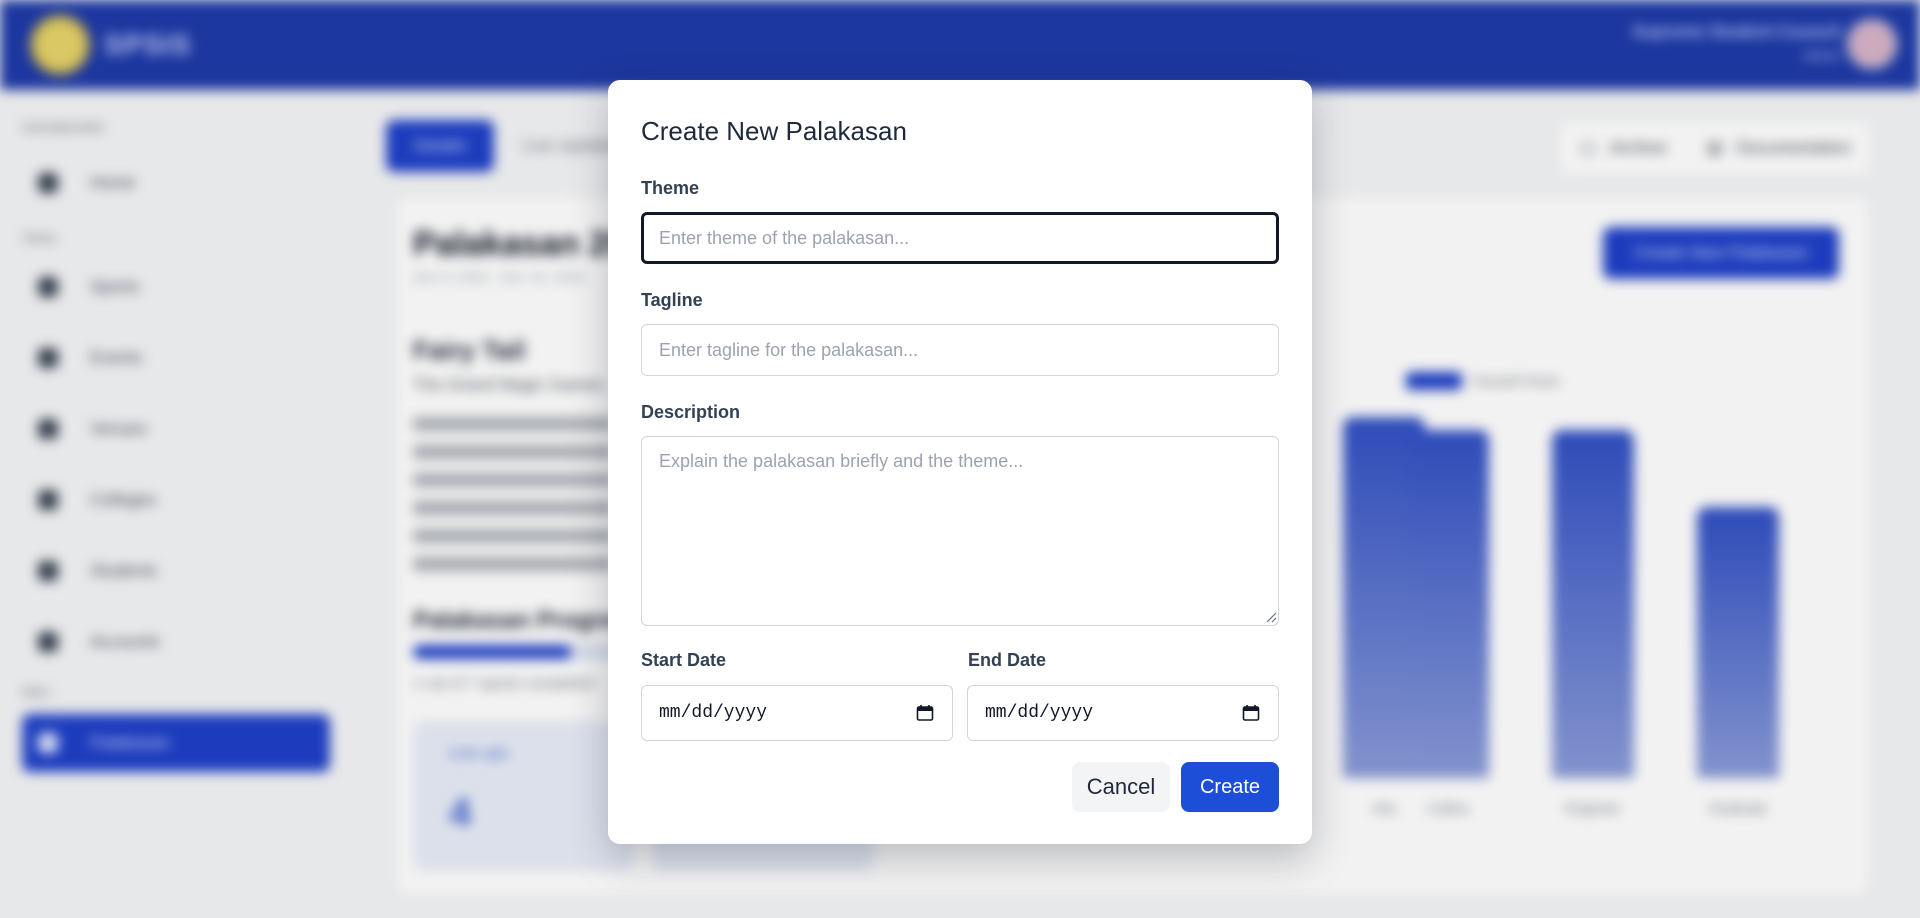 The height and width of the screenshot is (918, 1920). I want to click on resize-handle-icon, so click(1271, 617).